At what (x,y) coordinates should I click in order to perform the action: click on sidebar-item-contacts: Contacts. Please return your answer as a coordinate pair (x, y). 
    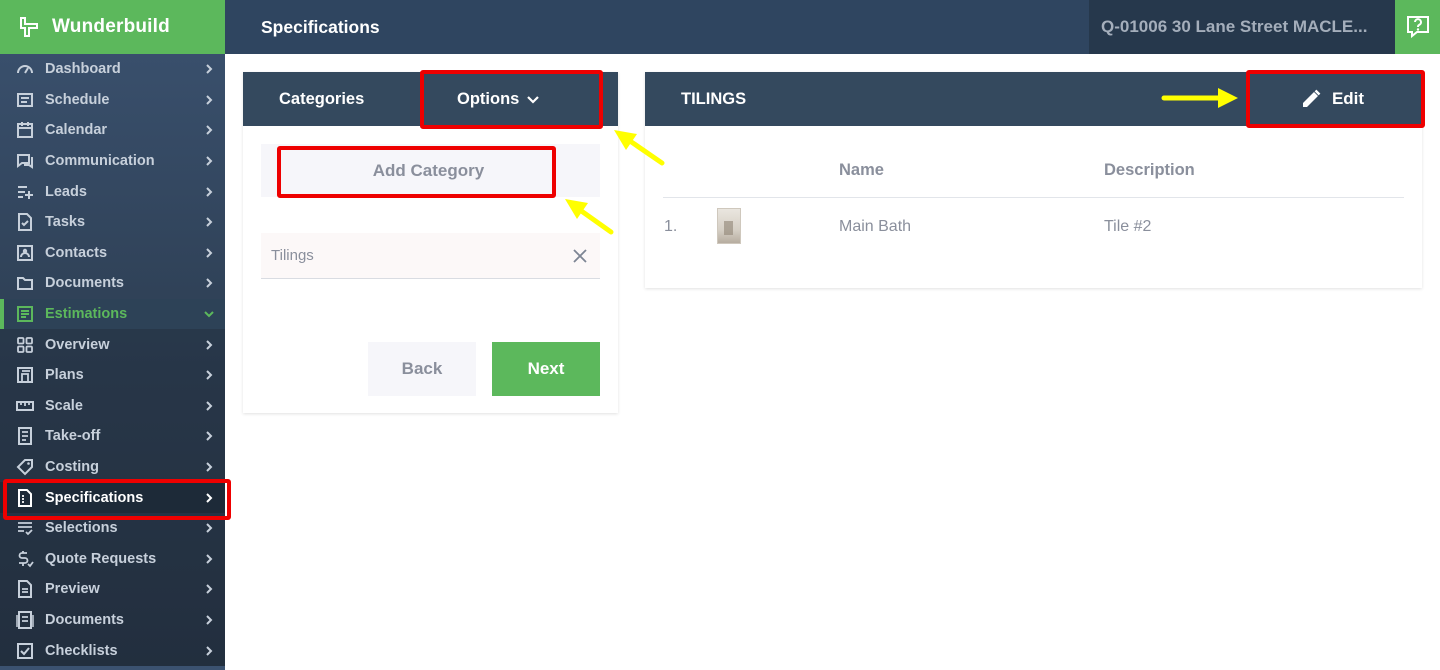
    Looking at the image, I should click on (112, 253).